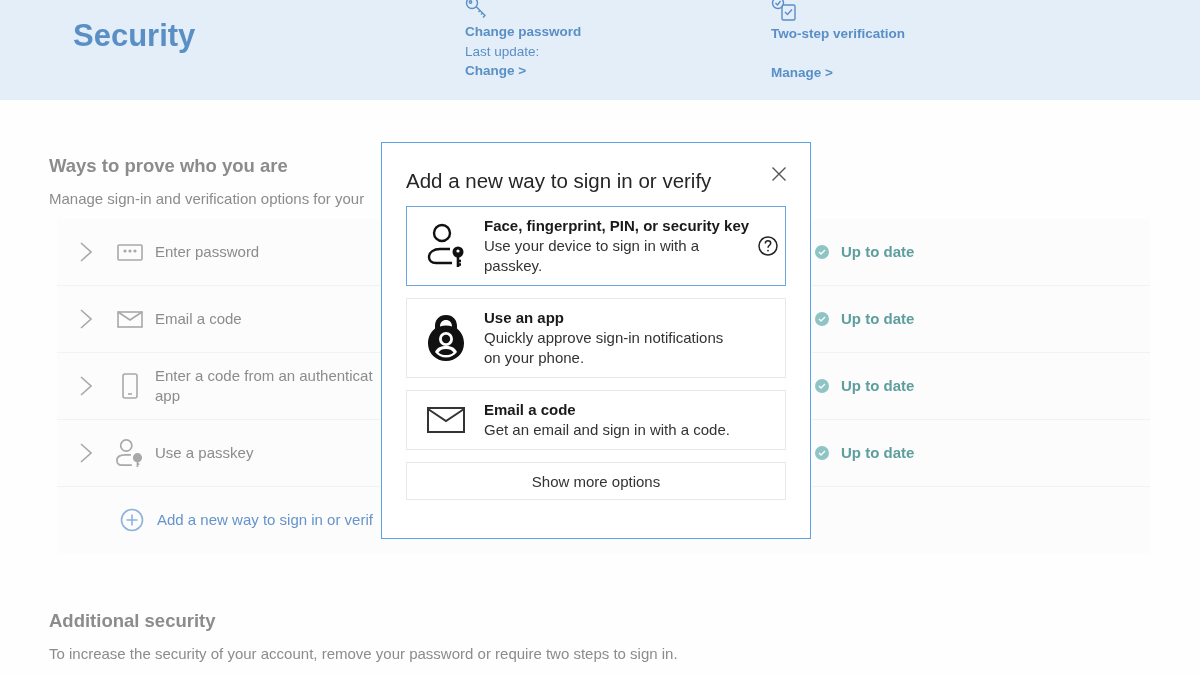 Image resolution: width=1200 pixels, height=675 pixels. Describe the element at coordinates (523, 32) in the screenshot. I see `card-title: Change password` at that location.